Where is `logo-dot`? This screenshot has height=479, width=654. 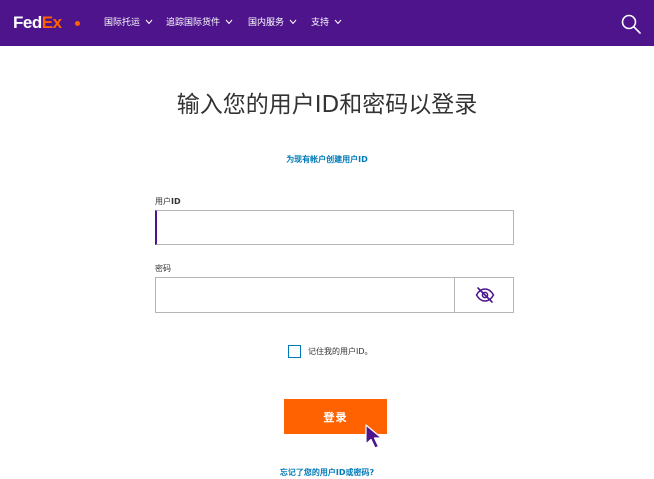 logo-dot is located at coordinates (77, 23).